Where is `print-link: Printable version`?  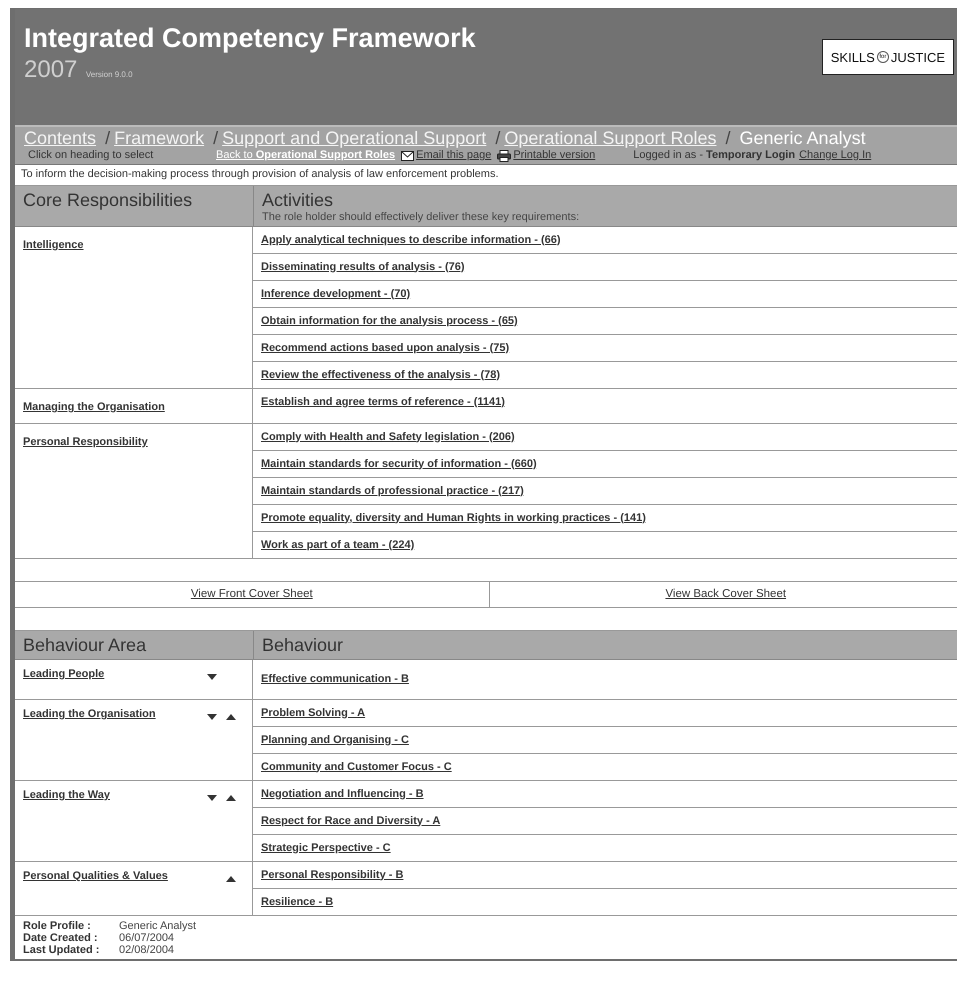
print-link: Printable version is located at coordinates (554, 155).